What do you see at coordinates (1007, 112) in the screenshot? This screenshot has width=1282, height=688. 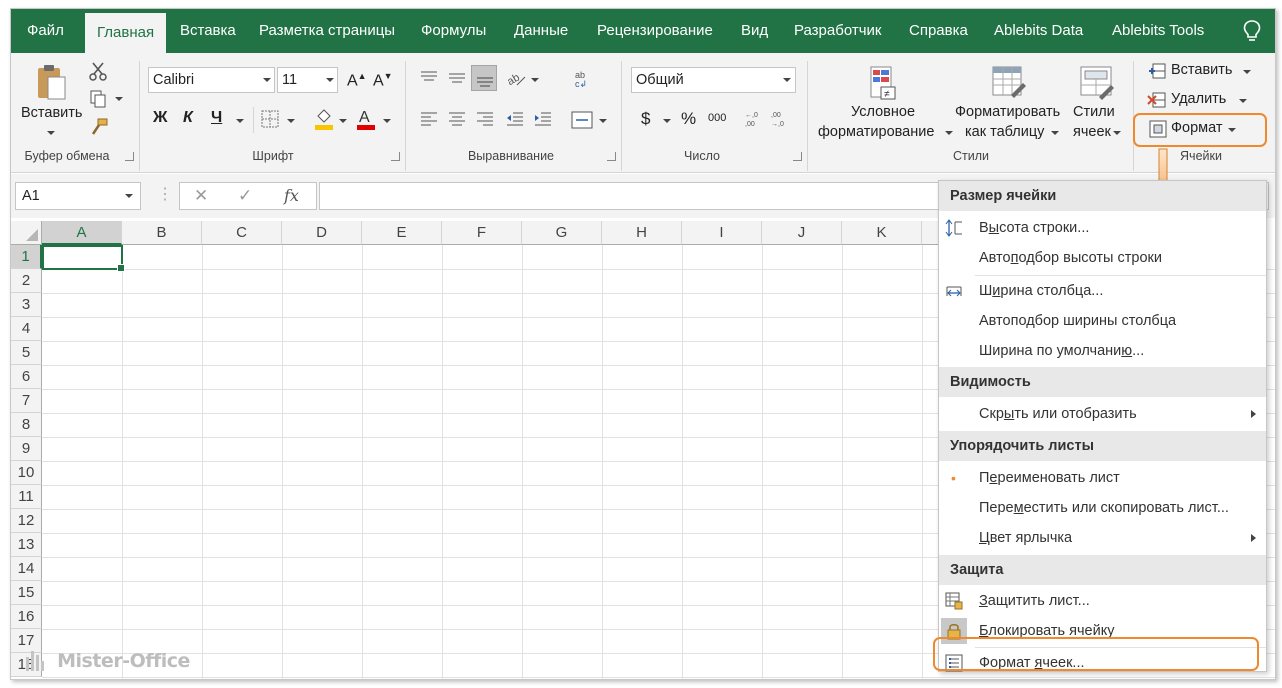 I see `format-as-table-label-1: Форматировать` at bounding box center [1007, 112].